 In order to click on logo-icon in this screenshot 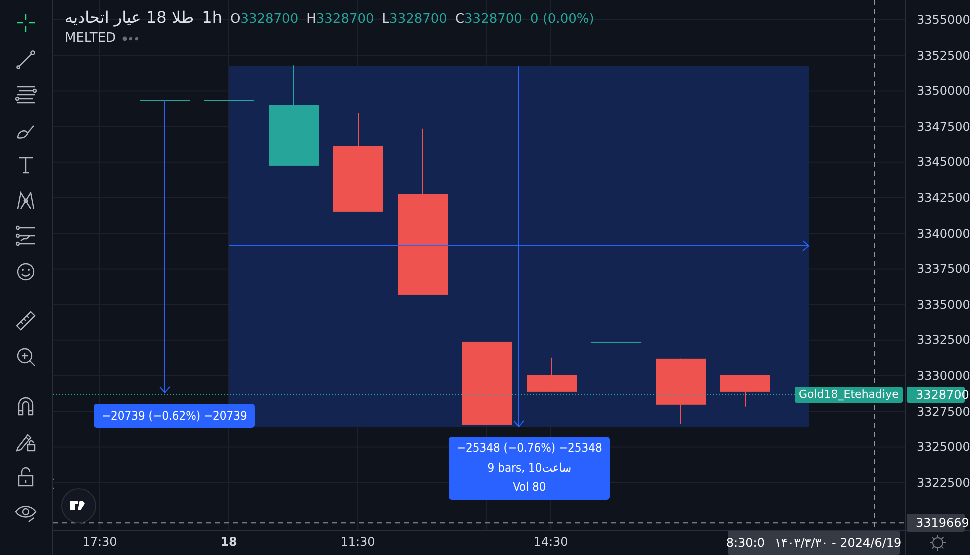, I will do `click(79, 506)`.